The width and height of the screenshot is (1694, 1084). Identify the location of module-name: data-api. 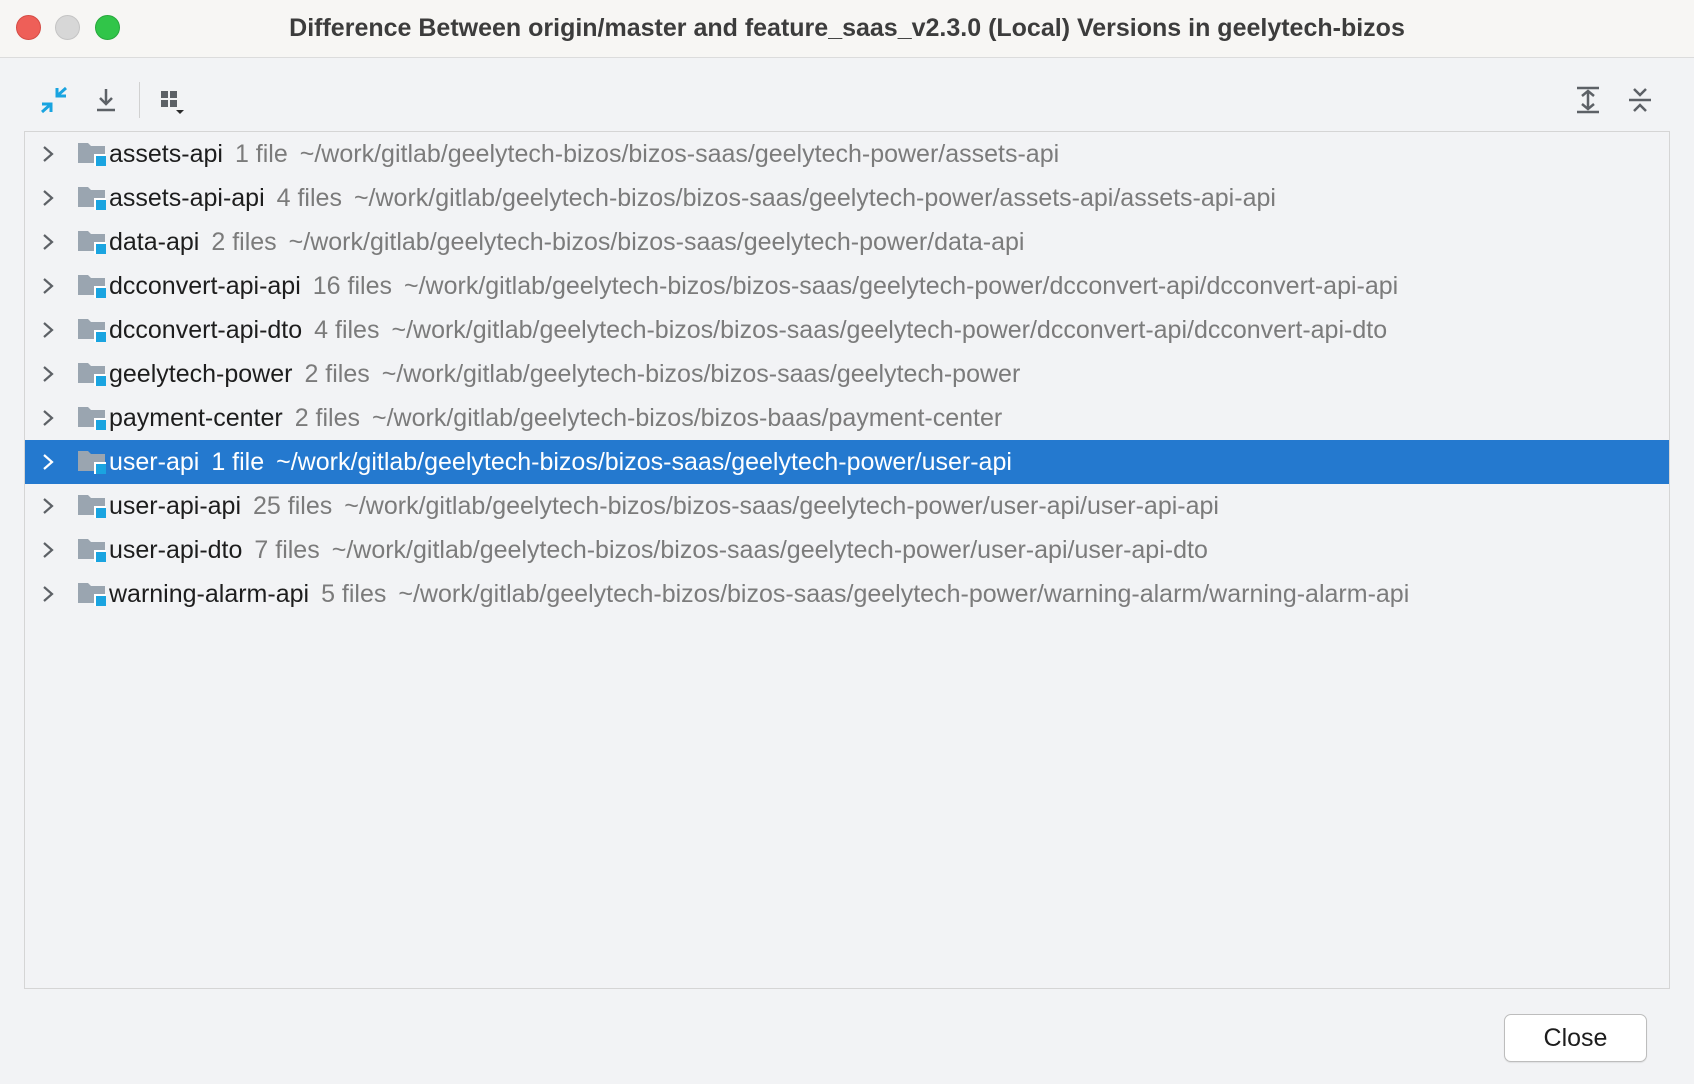
(154, 241).